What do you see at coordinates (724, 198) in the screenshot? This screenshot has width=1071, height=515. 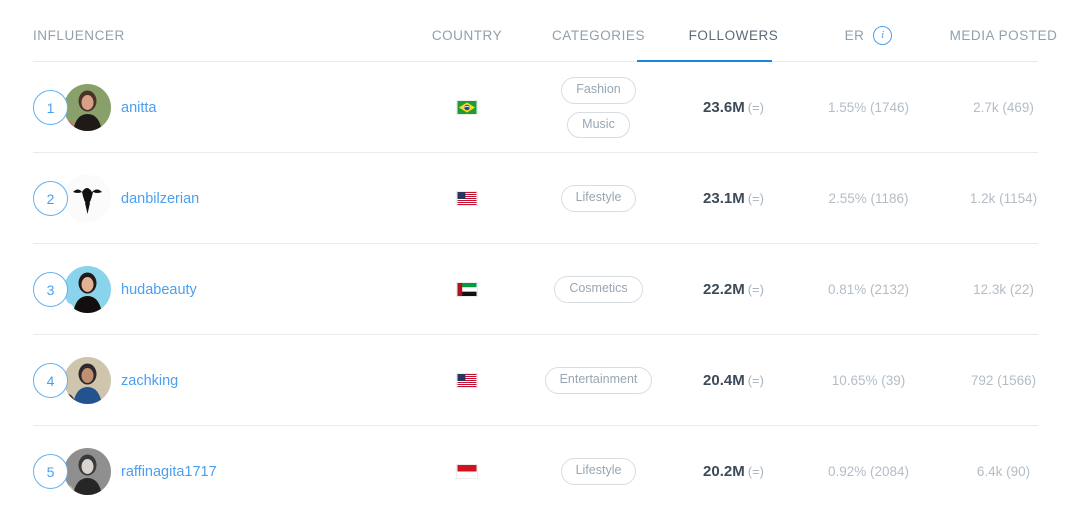 I see `followers-value: 23.1M` at bounding box center [724, 198].